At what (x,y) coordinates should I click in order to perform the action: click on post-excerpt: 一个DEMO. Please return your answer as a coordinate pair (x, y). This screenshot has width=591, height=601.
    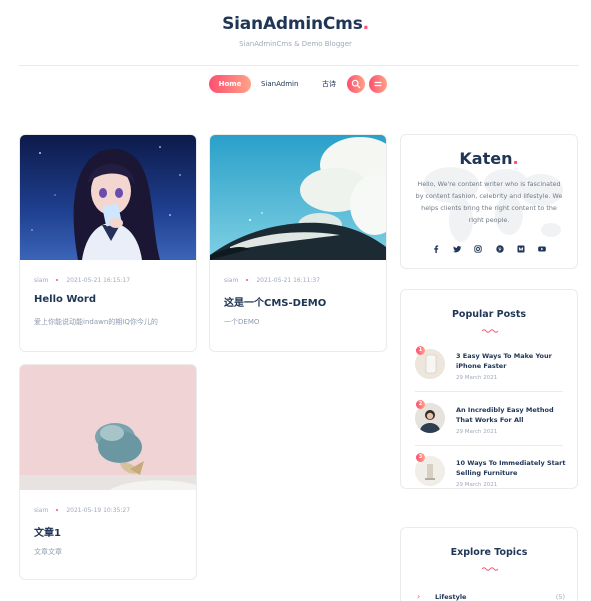
    Looking at the image, I should click on (242, 322).